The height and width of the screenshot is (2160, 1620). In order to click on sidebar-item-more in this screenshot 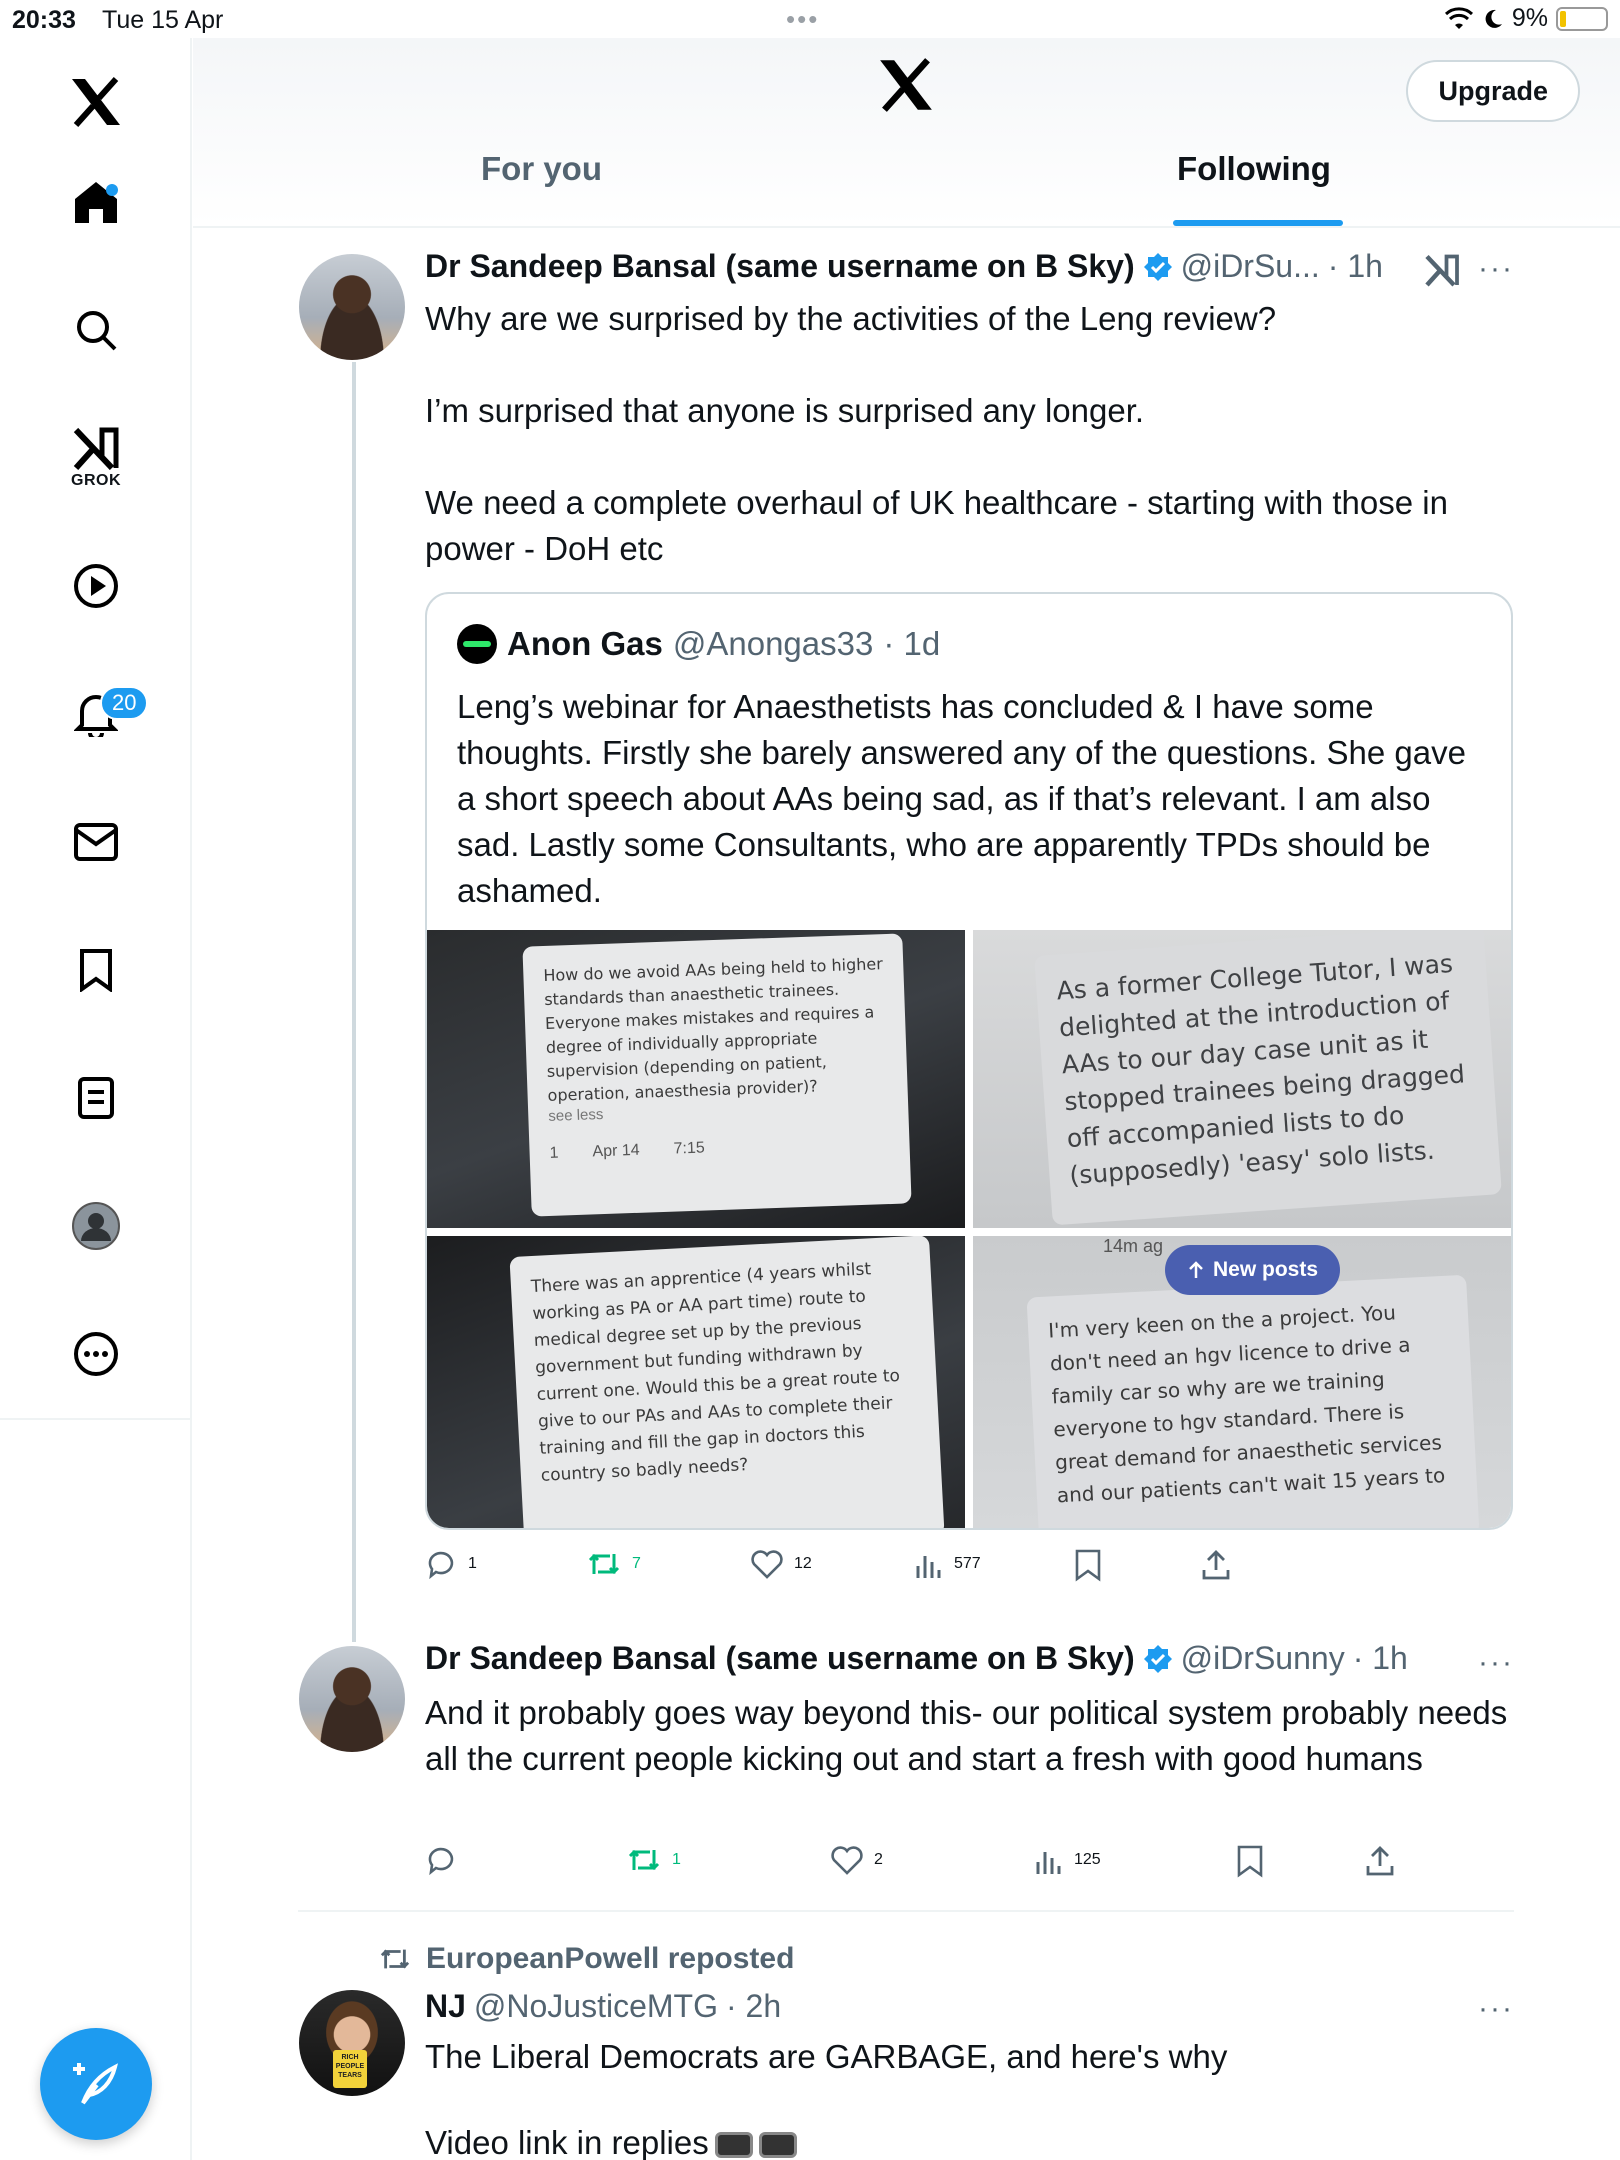, I will do `click(96, 1354)`.